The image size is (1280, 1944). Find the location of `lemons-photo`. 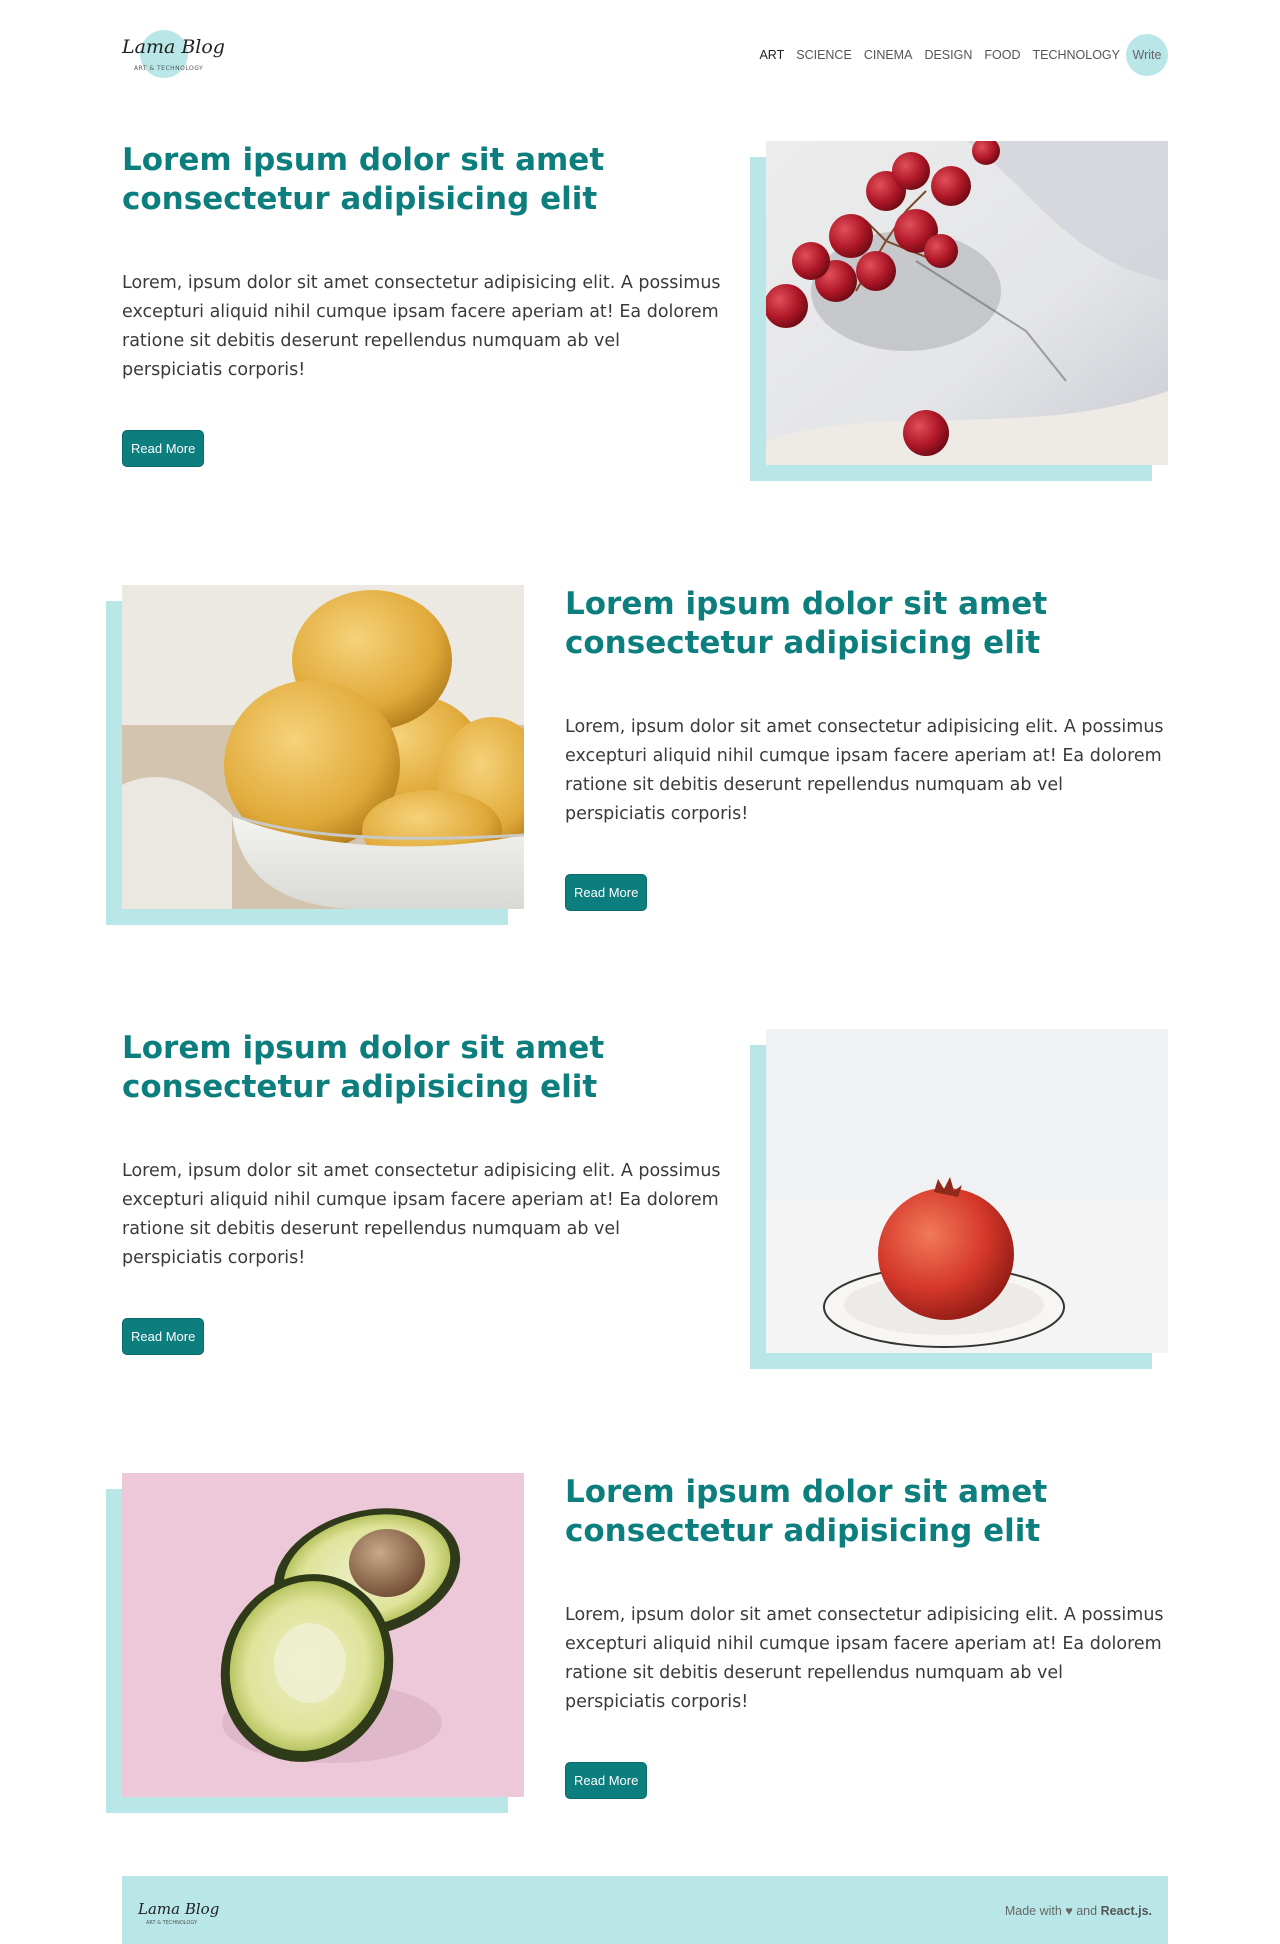

lemons-photo is located at coordinates (323, 747).